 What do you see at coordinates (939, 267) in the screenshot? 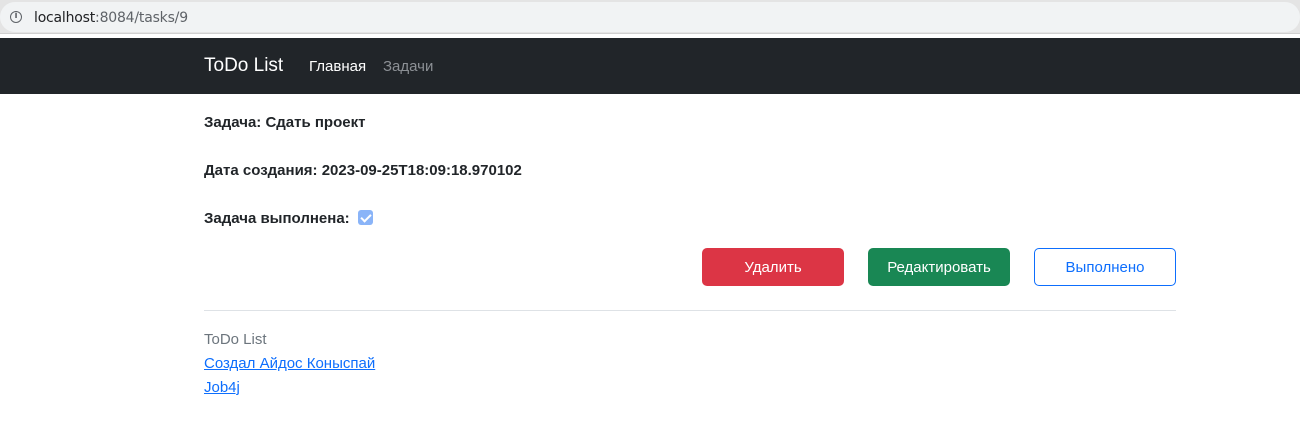
I see `edit-button: Редактировать` at bounding box center [939, 267].